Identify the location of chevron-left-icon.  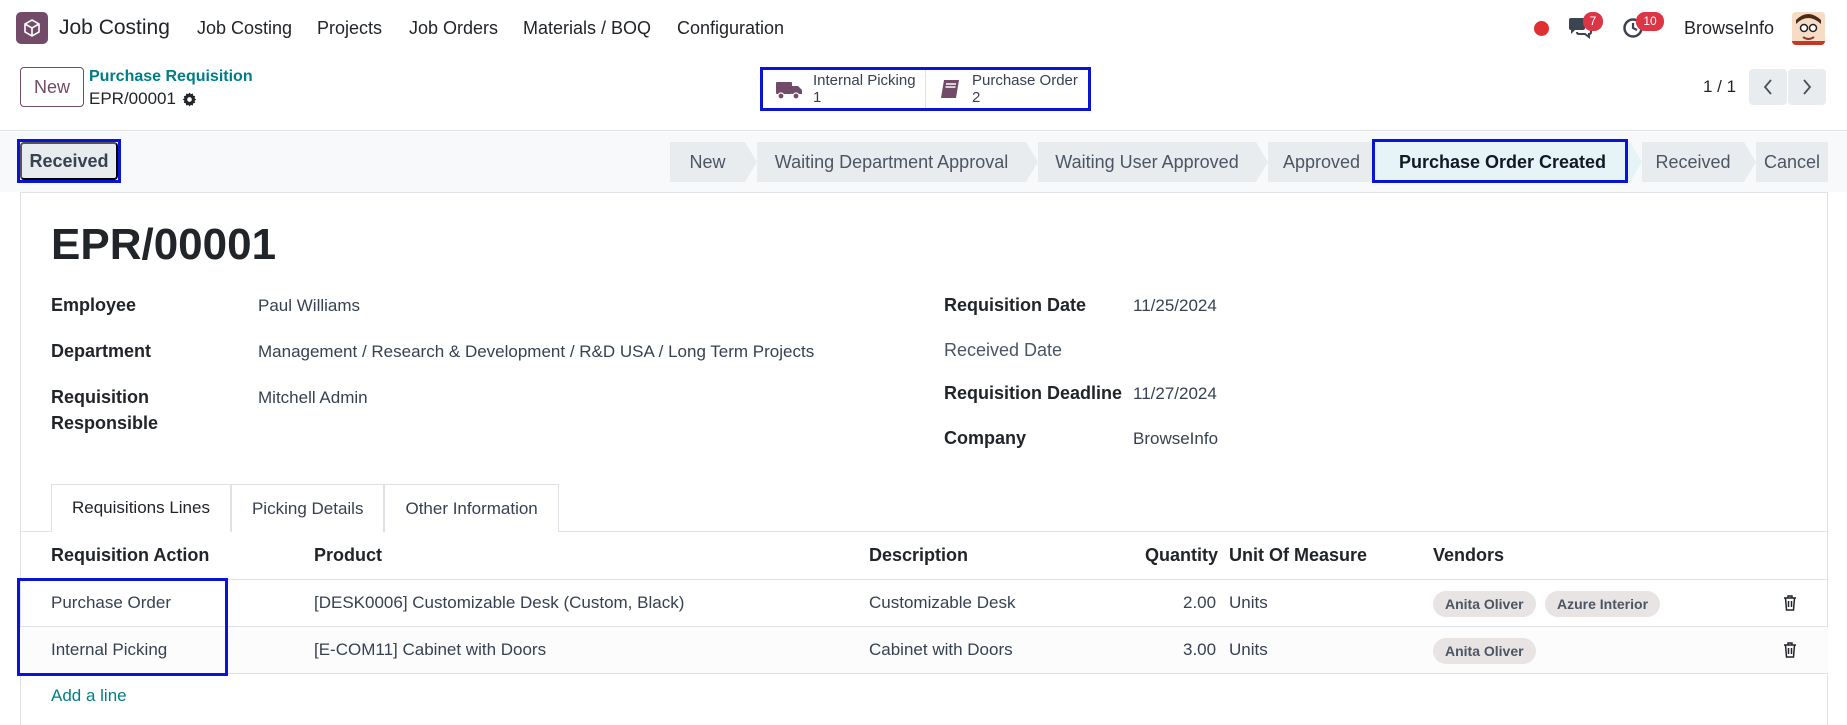
(1768, 87).